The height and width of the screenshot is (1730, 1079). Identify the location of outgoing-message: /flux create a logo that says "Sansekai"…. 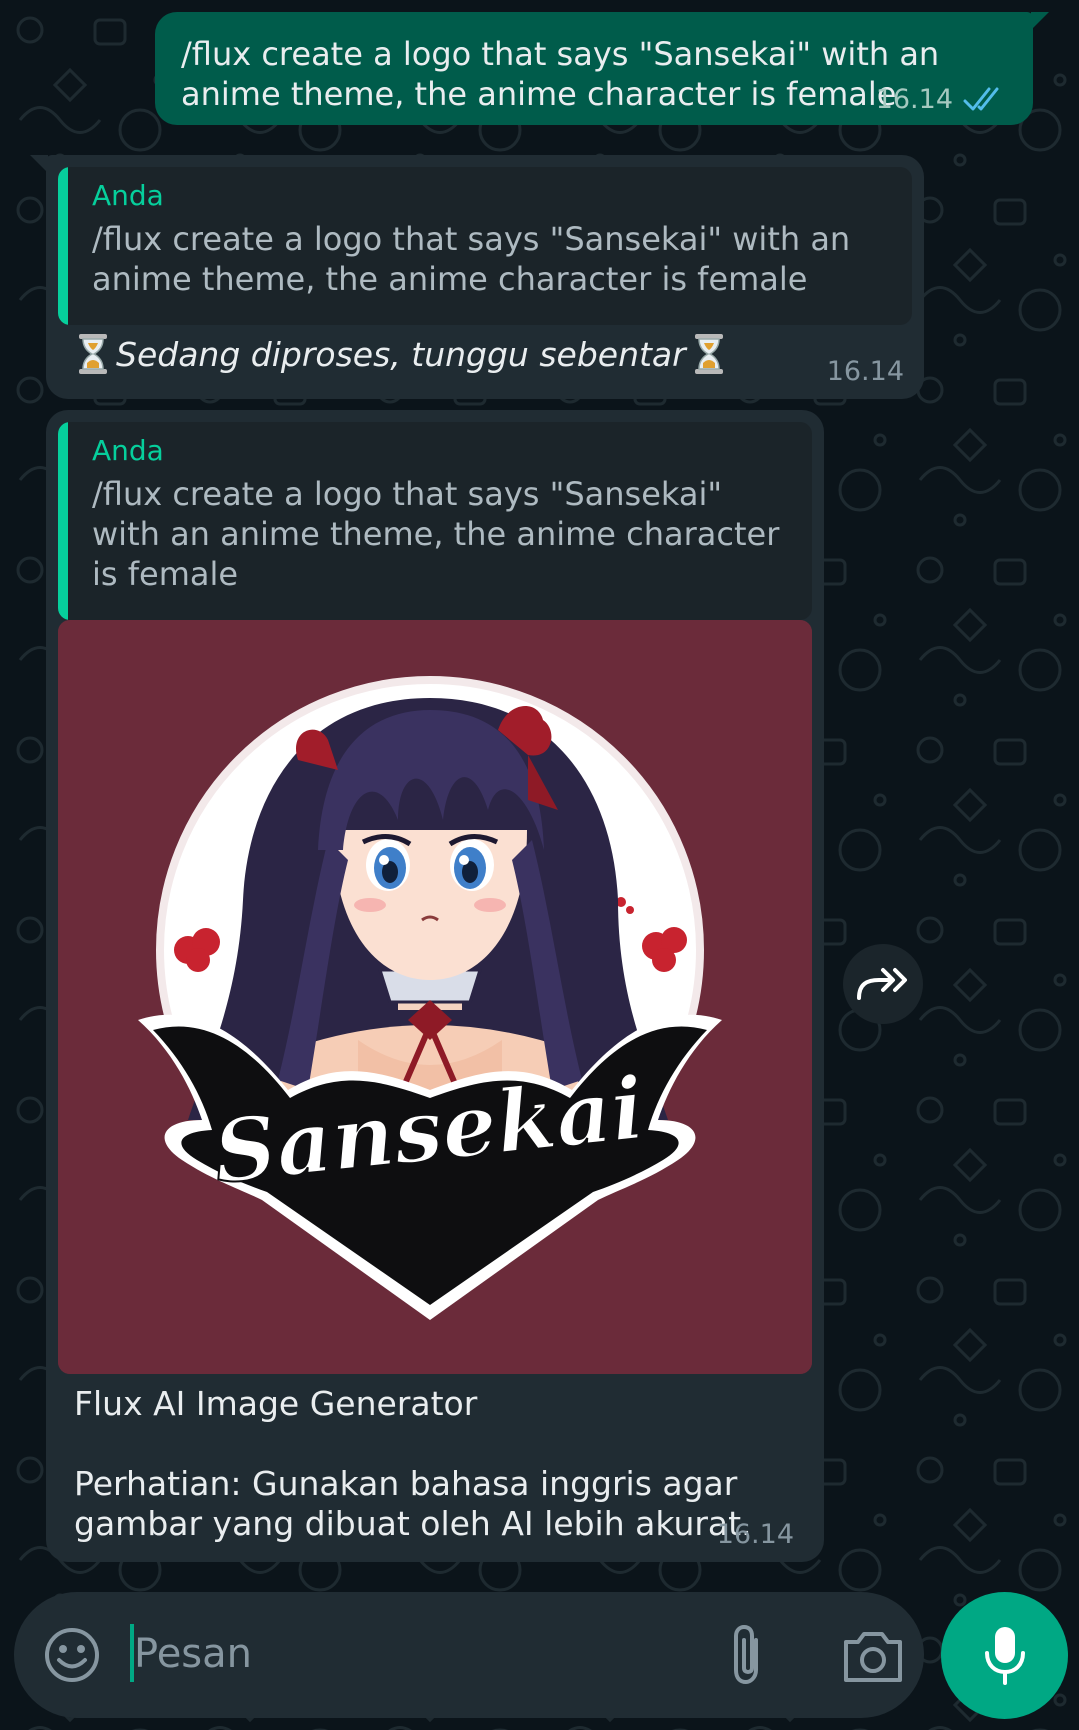
(602, 68).